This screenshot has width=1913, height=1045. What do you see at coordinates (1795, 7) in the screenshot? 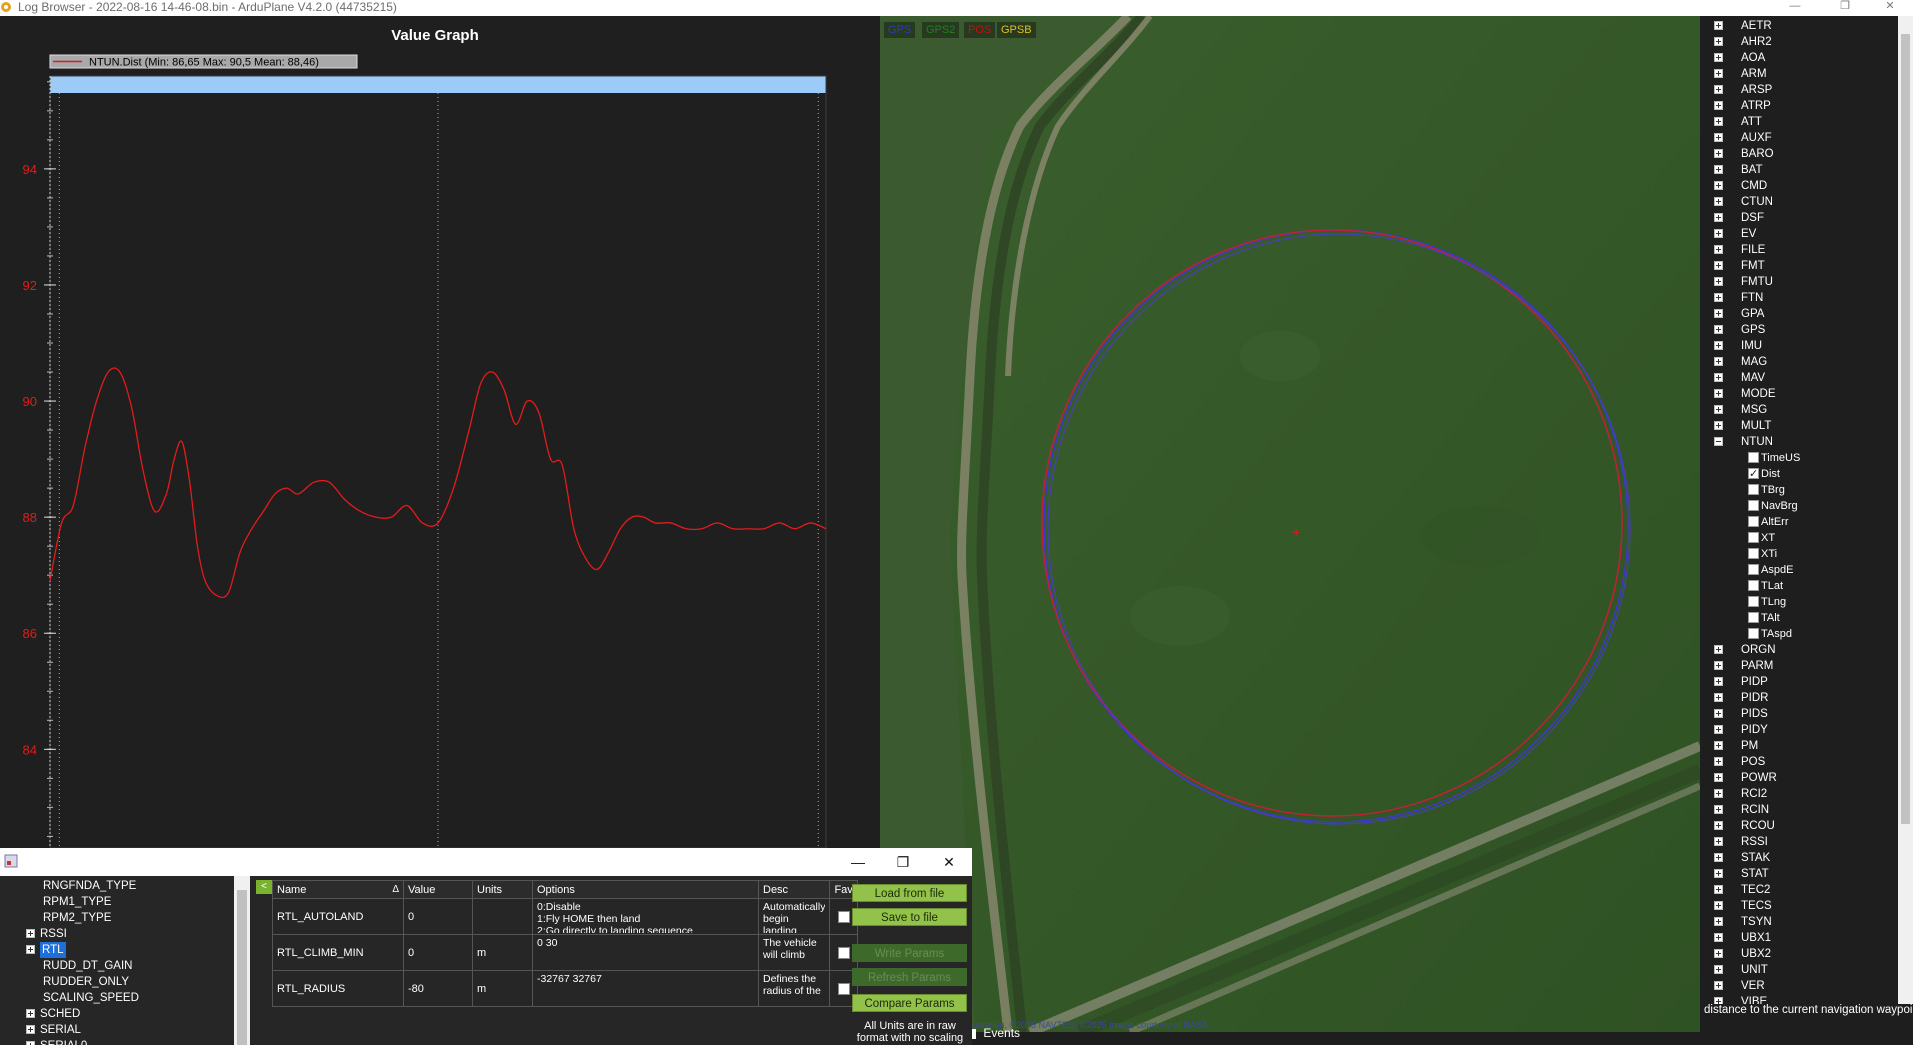
I see `minimize-button: —` at bounding box center [1795, 7].